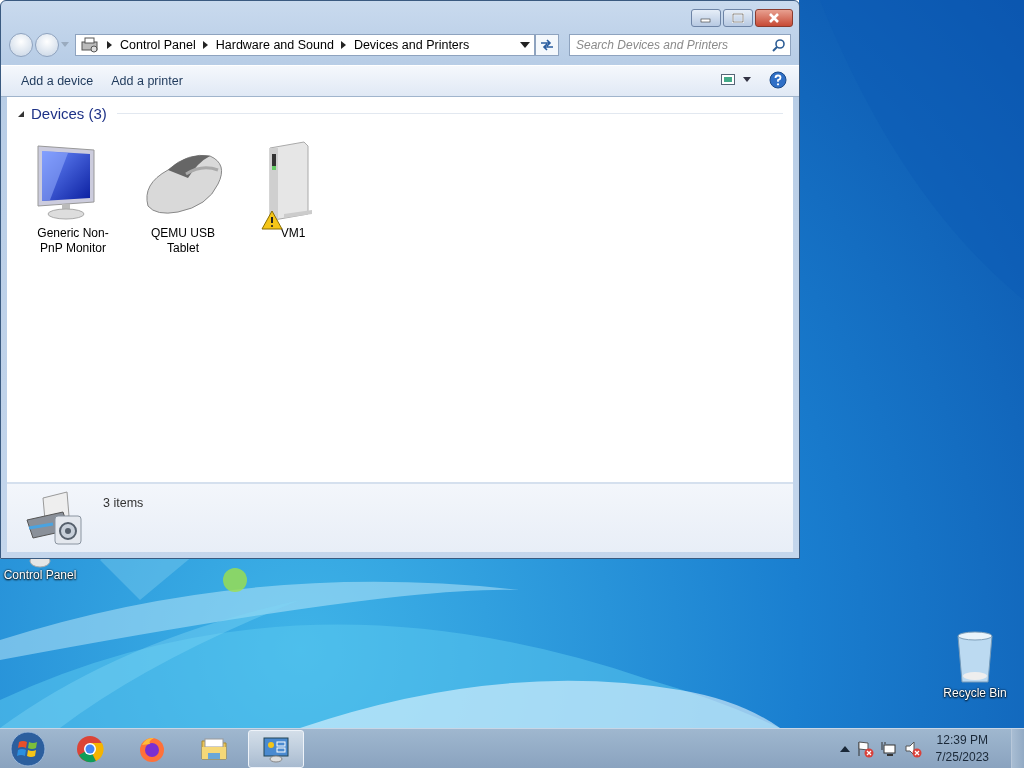 The width and height of the screenshot is (1024, 768). What do you see at coordinates (147, 81) in the screenshot?
I see `toolbar-button: Add a printer` at bounding box center [147, 81].